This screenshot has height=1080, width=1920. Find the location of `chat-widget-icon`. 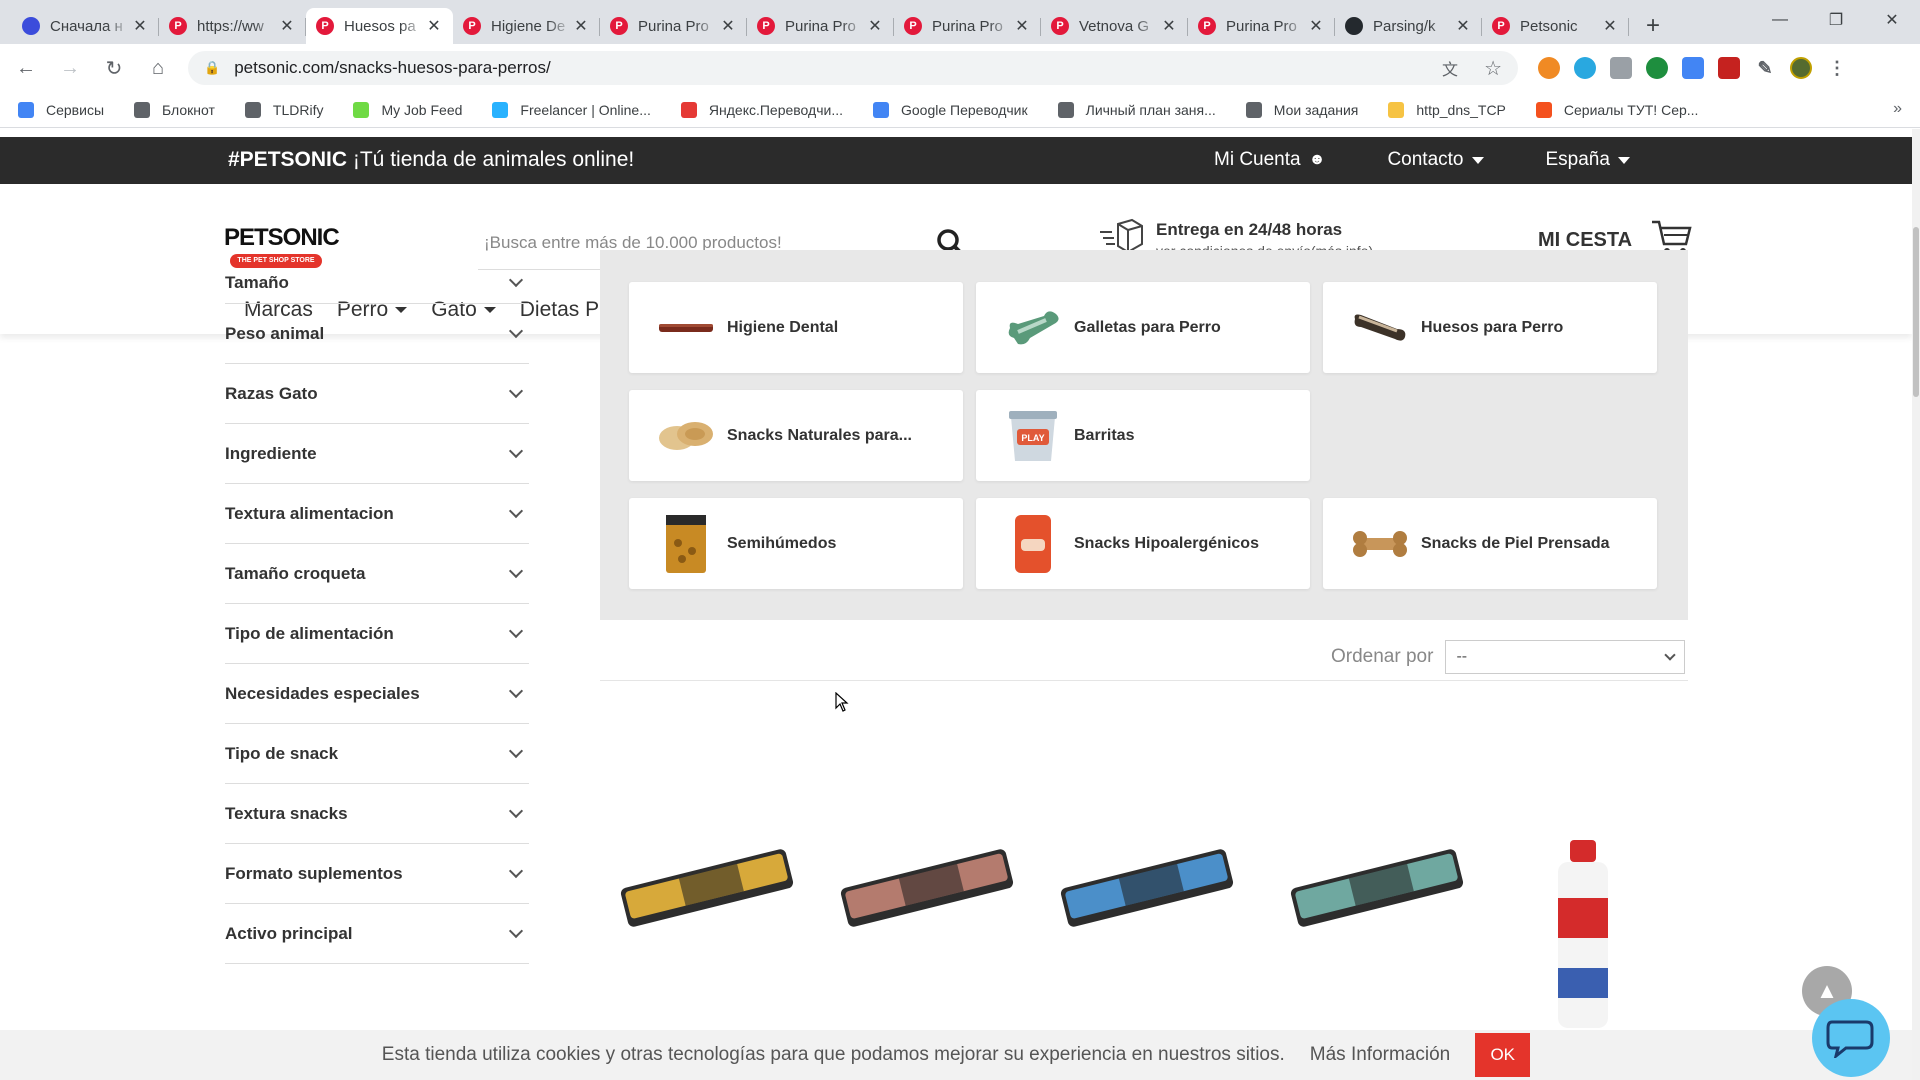

chat-widget-icon is located at coordinates (1851, 1038).